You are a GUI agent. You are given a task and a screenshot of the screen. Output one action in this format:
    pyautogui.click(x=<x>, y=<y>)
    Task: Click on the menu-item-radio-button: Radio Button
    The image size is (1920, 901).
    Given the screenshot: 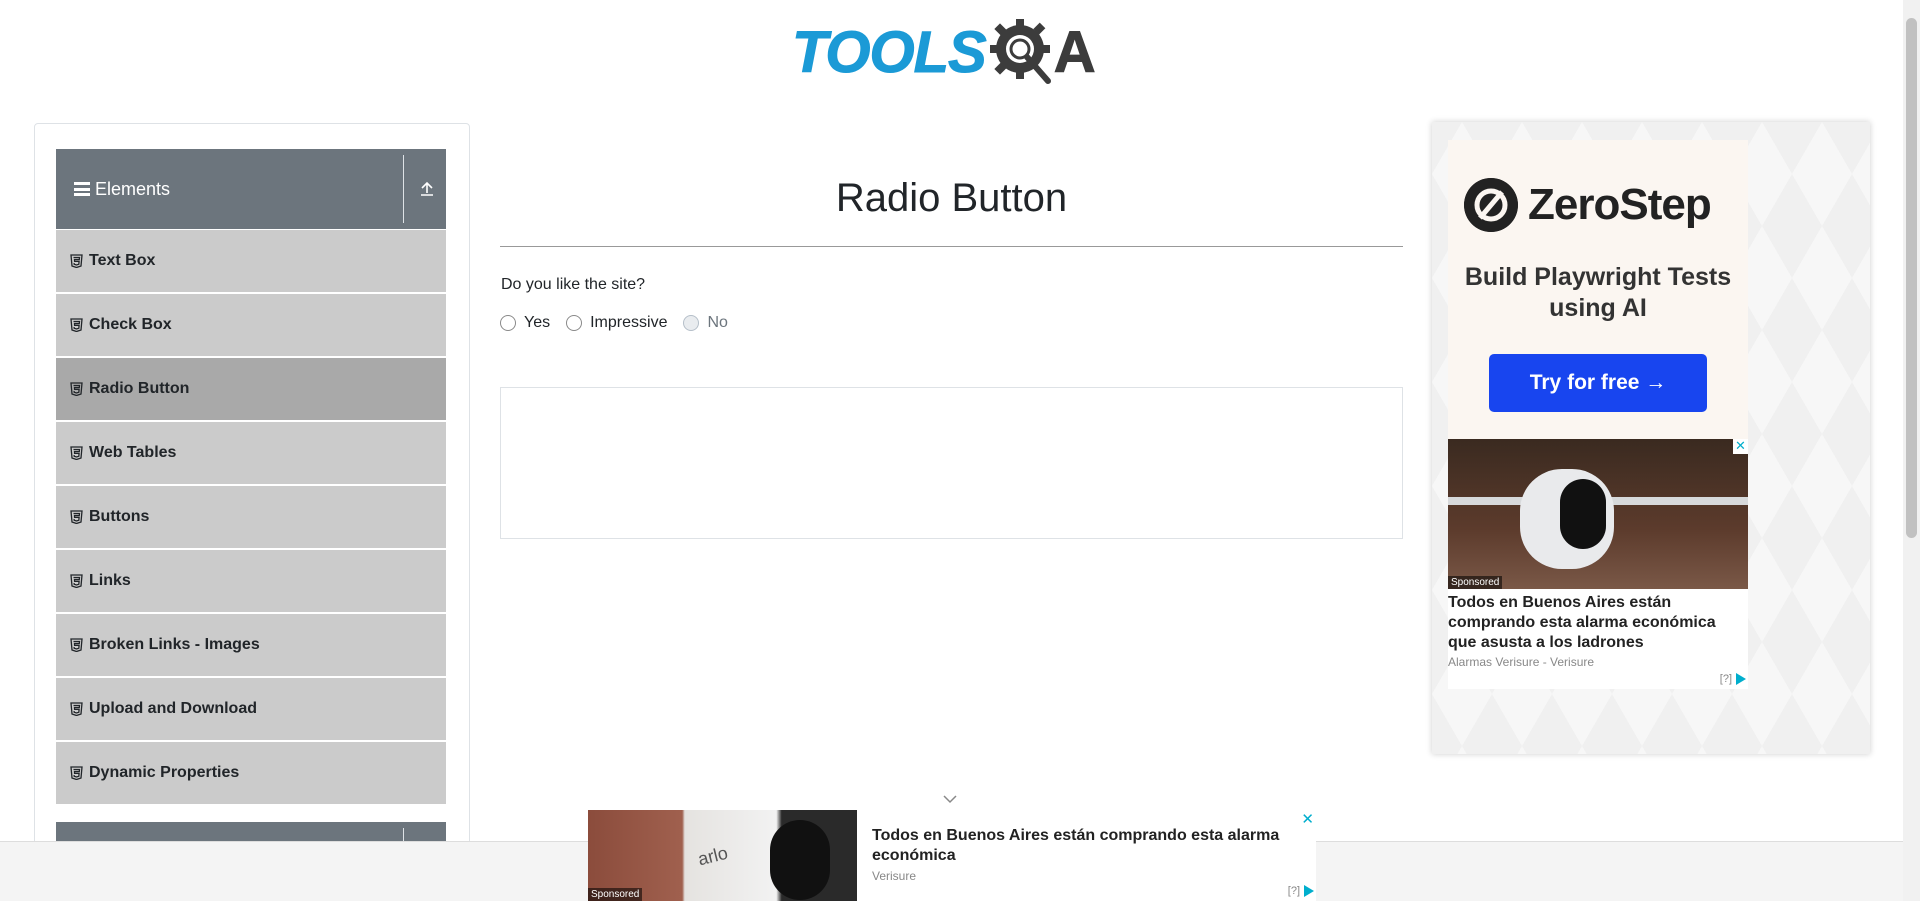 What is the action you would take?
    pyautogui.click(x=251, y=389)
    